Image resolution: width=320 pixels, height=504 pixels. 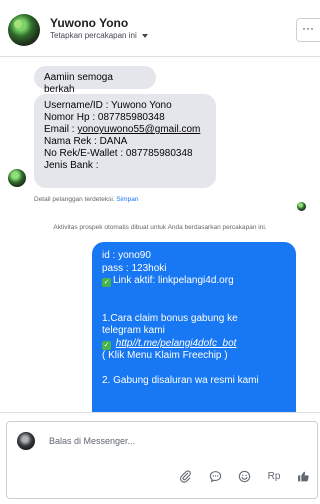 What do you see at coordinates (138, 129) in the screenshot?
I see `email-link: yonoyuwono55@gmail.com` at bounding box center [138, 129].